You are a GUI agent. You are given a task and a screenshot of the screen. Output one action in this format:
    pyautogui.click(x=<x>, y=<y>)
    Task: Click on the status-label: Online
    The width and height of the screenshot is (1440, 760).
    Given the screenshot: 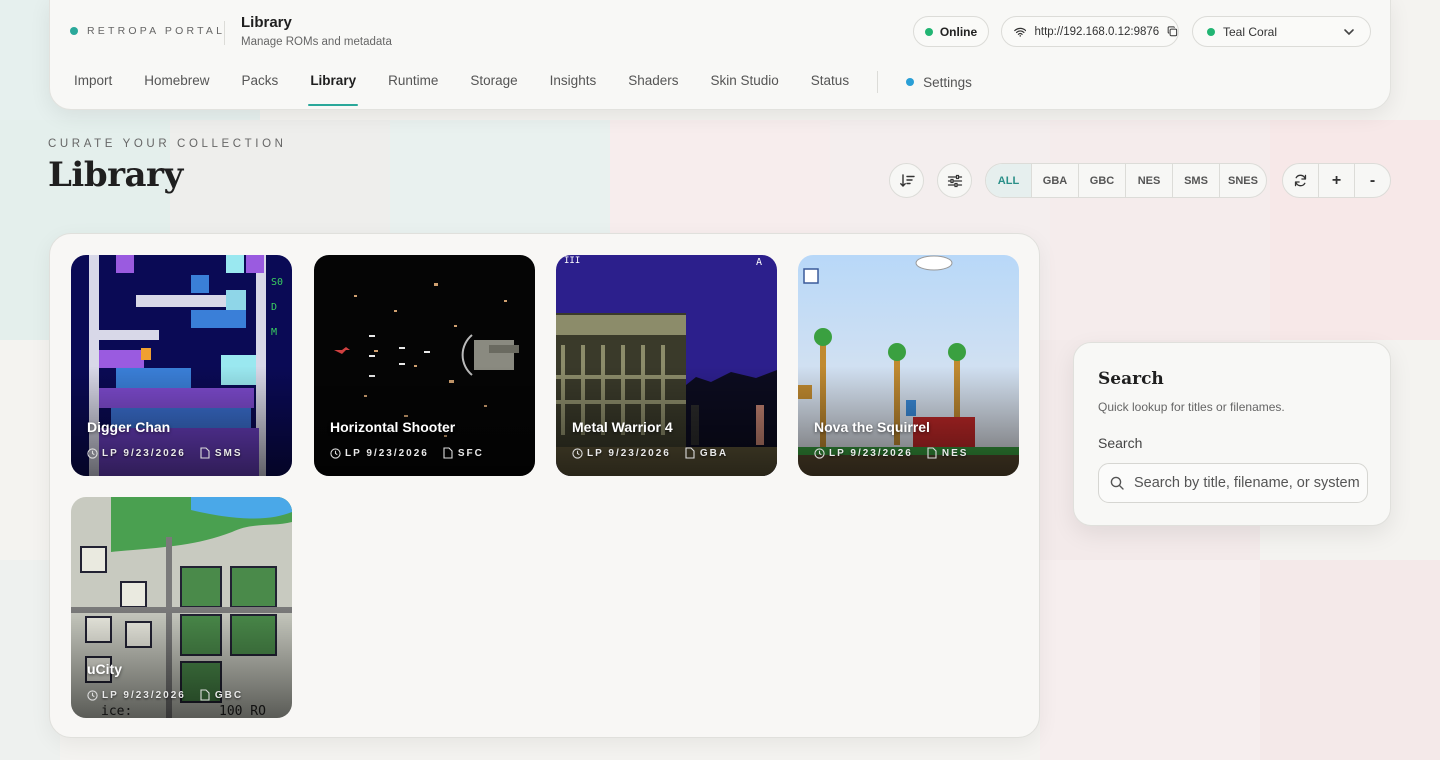 What is the action you would take?
    pyautogui.click(x=958, y=31)
    